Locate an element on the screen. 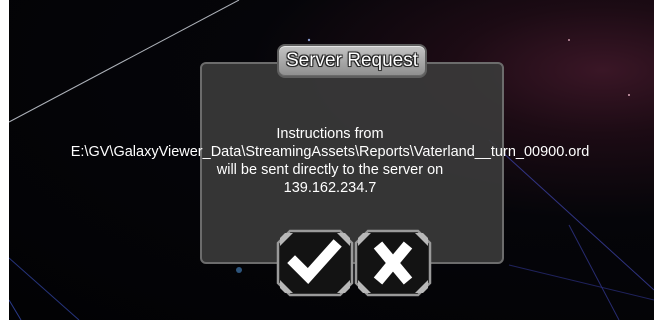 The width and height of the screenshot is (660, 320). message-line: Instructions from is located at coordinates (330, 134).